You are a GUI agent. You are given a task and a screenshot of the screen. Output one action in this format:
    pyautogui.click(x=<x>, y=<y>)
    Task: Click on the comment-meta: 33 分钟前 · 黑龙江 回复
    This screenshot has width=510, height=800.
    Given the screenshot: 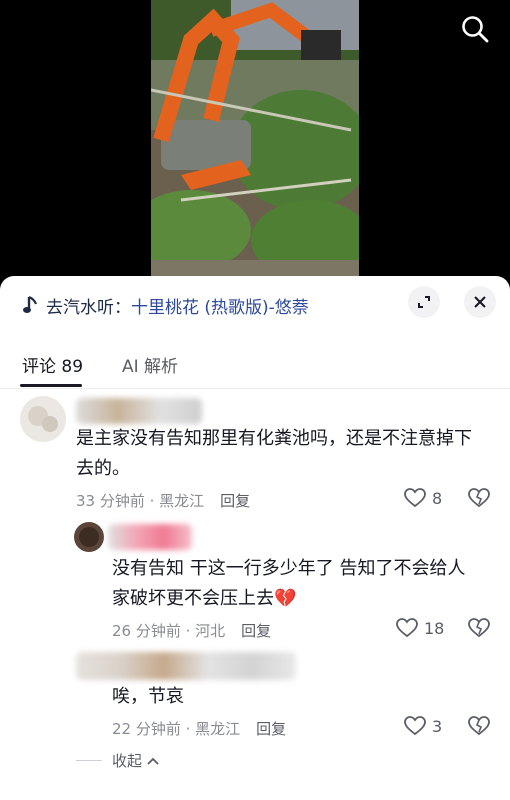 What is the action you would take?
    pyautogui.click(x=163, y=500)
    